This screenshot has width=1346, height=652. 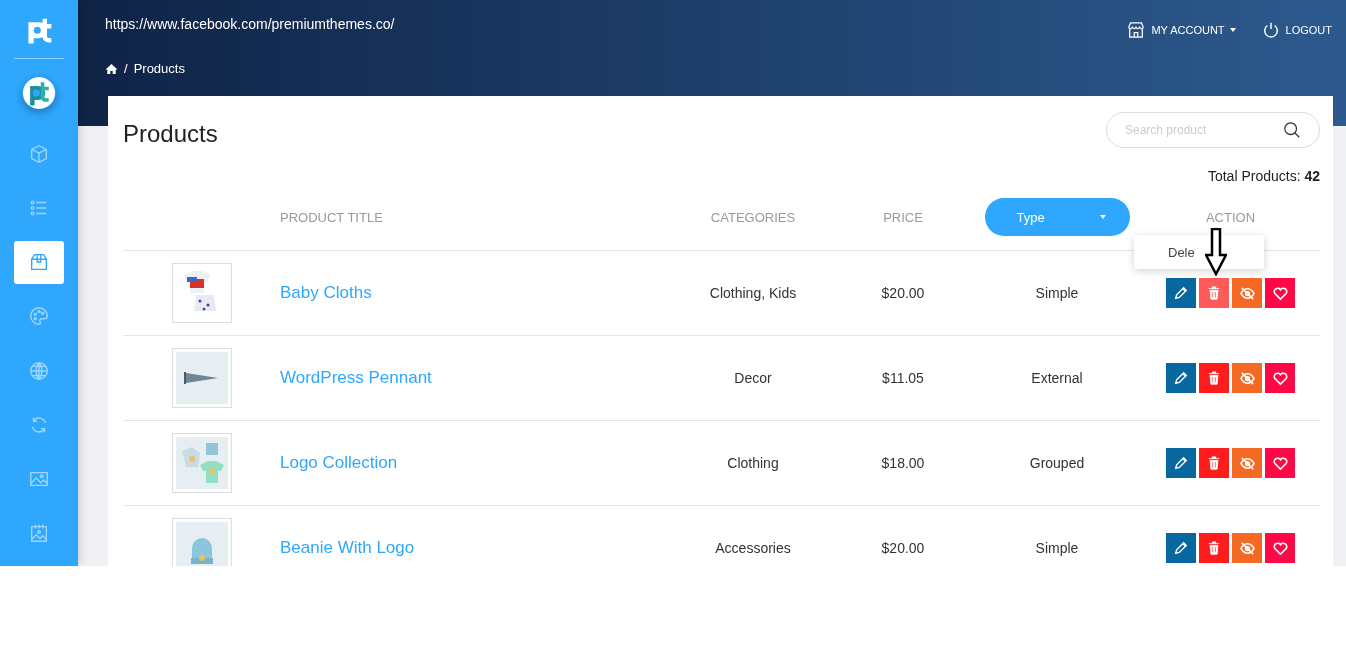 What do you see at coordinates (1136, 30) in the screenshot?
I see `store-icon` at bounding box center [1136, 30].